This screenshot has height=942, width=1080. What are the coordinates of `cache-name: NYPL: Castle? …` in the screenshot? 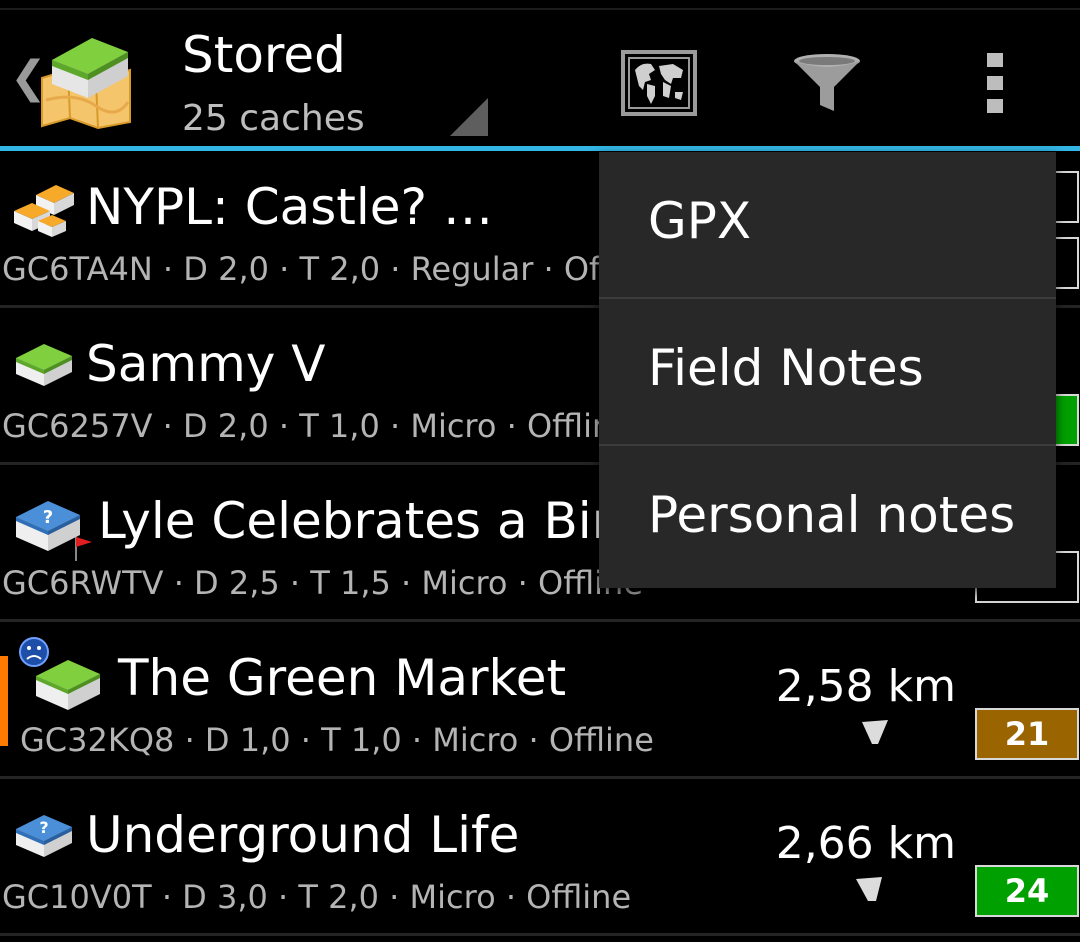 It's located at (289, 207).